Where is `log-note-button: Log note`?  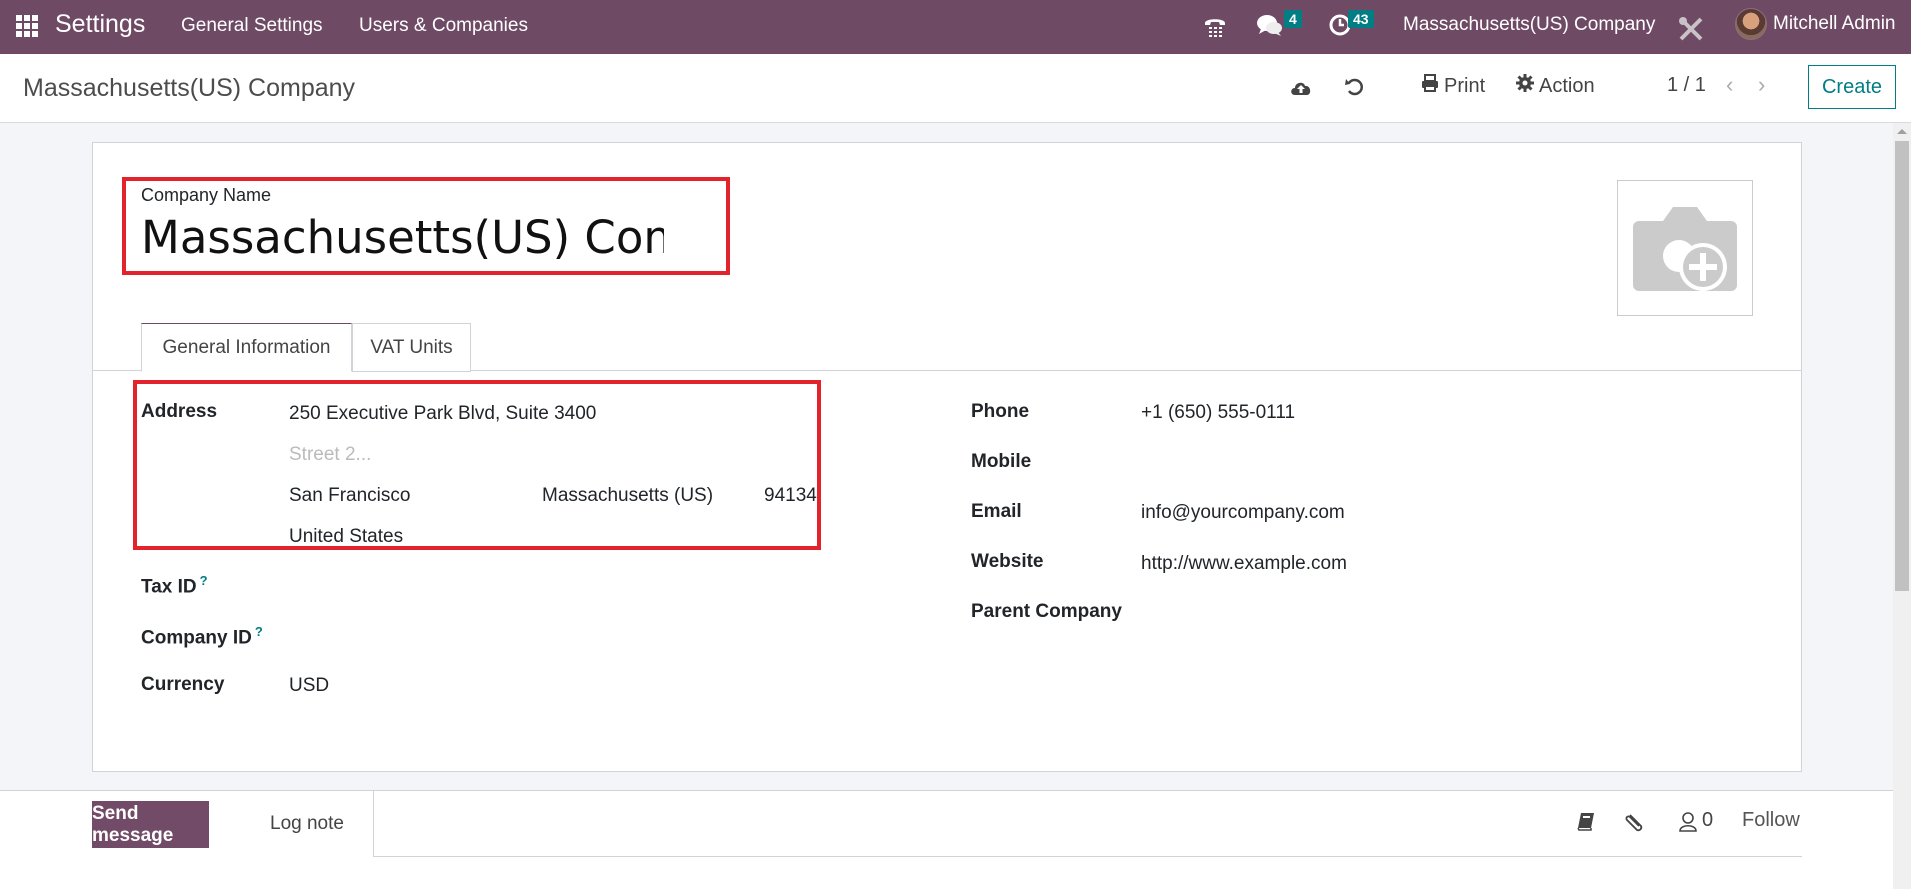
log-note-button: Log note is located at coordinates (307, 824).